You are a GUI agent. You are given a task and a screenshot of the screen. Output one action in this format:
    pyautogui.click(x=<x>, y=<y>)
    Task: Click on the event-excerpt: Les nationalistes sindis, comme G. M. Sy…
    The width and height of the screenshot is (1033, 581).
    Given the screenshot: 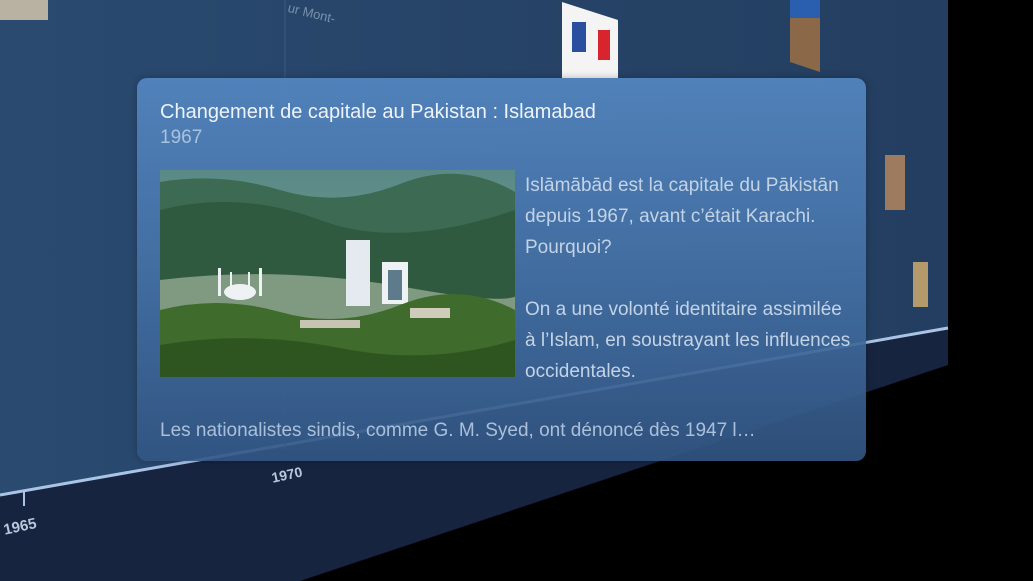 What is the action you would take?
    pyautogui.click(x=458, y=430)
    